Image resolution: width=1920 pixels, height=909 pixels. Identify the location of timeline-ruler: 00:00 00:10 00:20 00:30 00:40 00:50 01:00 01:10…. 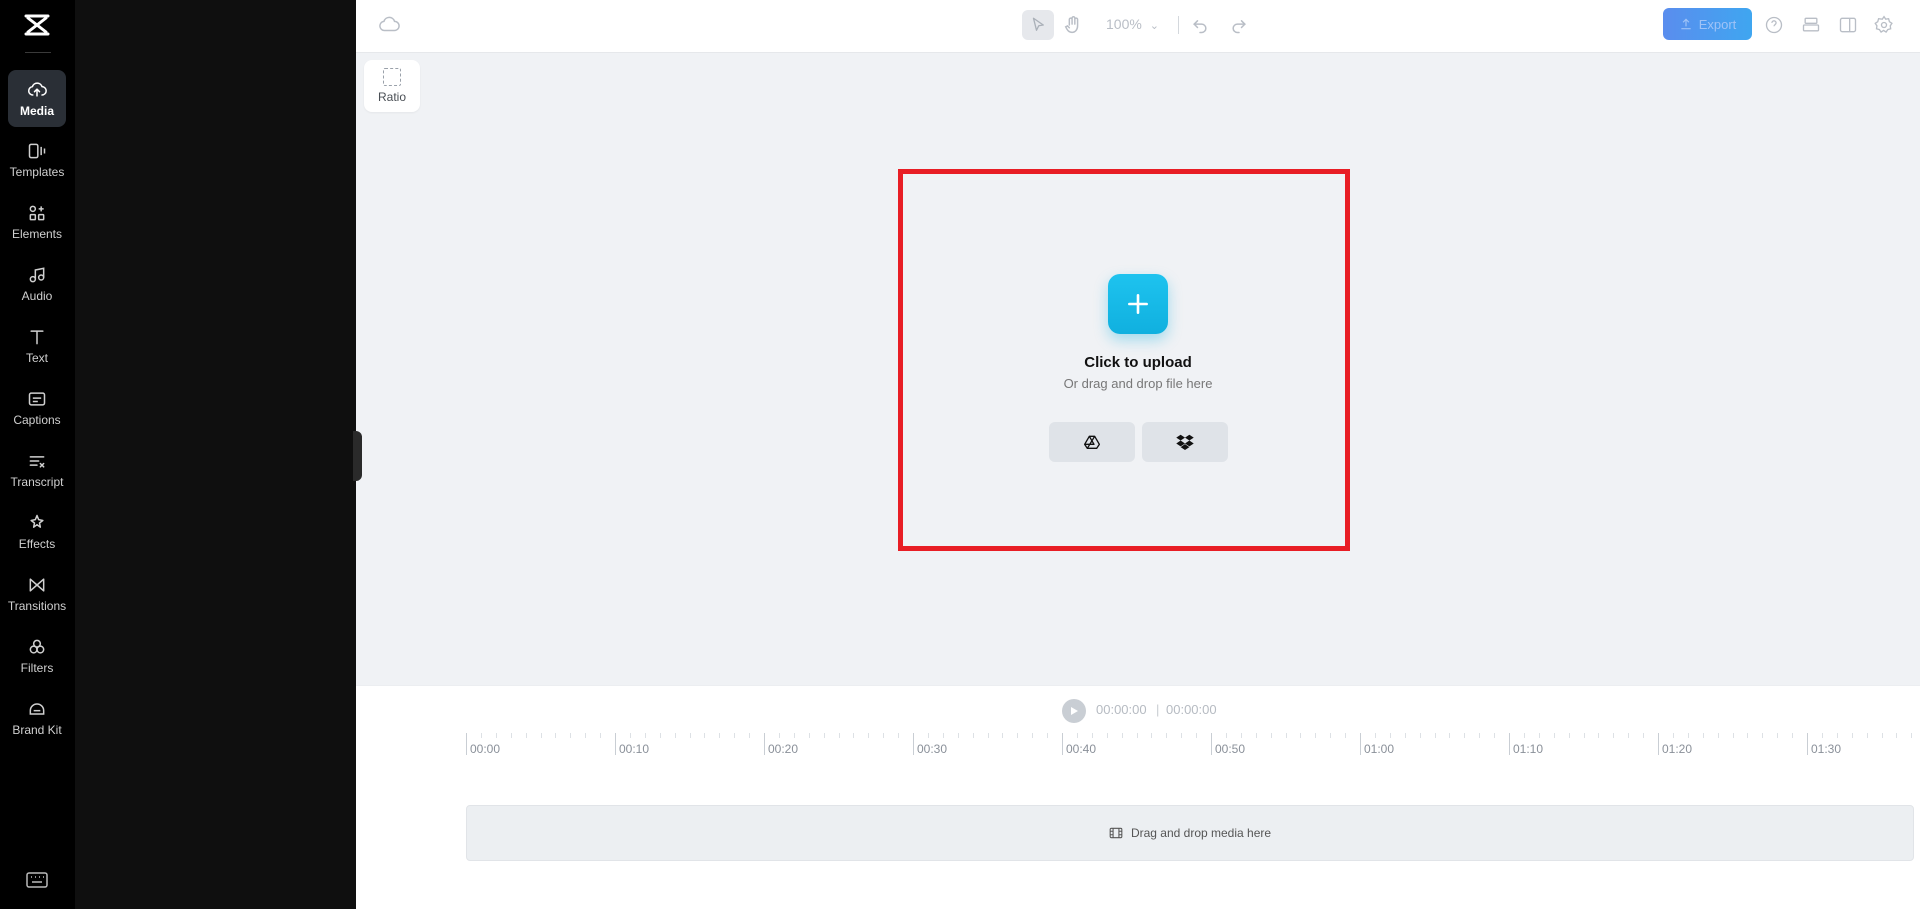
(1193, 747).